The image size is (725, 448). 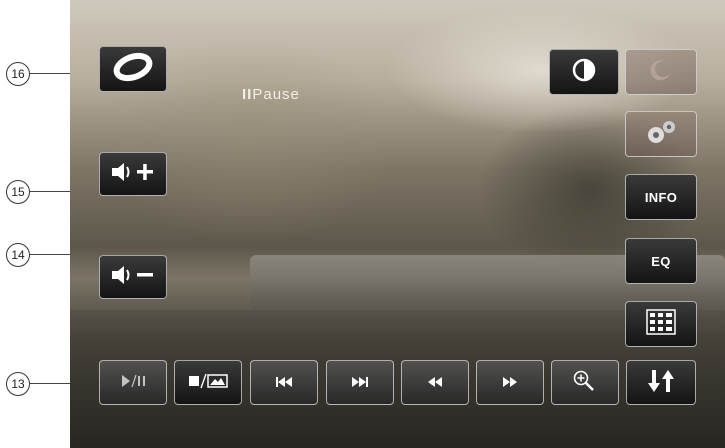 I want to click on eq-label: EQ, so click(x=661, y=261).